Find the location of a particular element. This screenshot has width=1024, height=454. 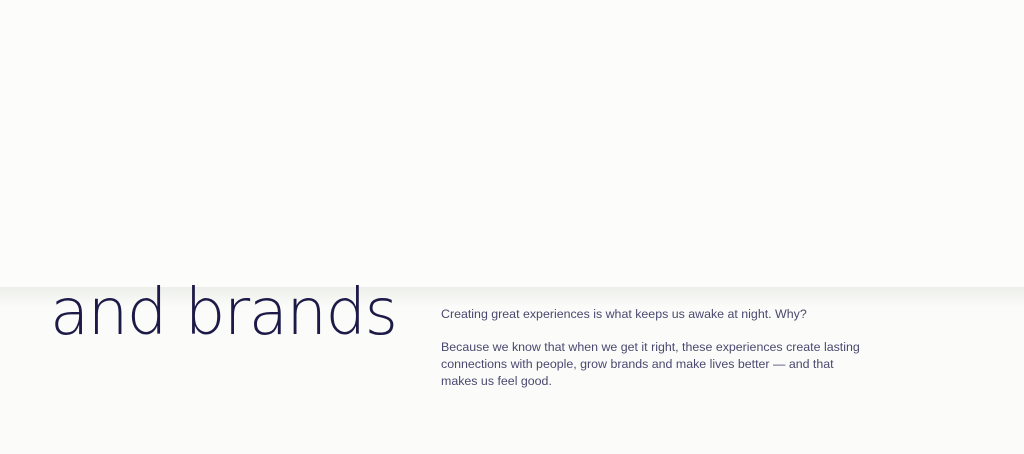

hero-headline: and brands is located at coordinates (224, 313).